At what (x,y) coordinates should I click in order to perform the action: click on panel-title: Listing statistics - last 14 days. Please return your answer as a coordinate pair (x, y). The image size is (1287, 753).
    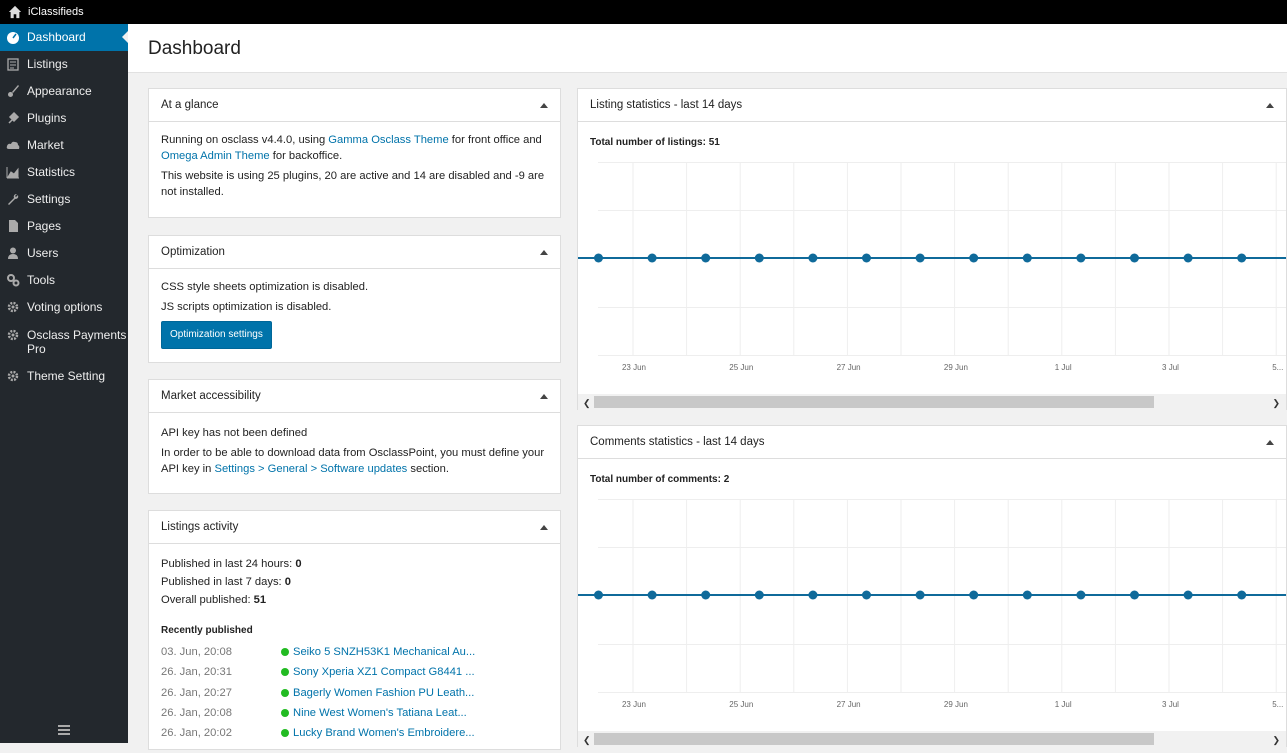
    Looking at the image, I should click on (666, 105).